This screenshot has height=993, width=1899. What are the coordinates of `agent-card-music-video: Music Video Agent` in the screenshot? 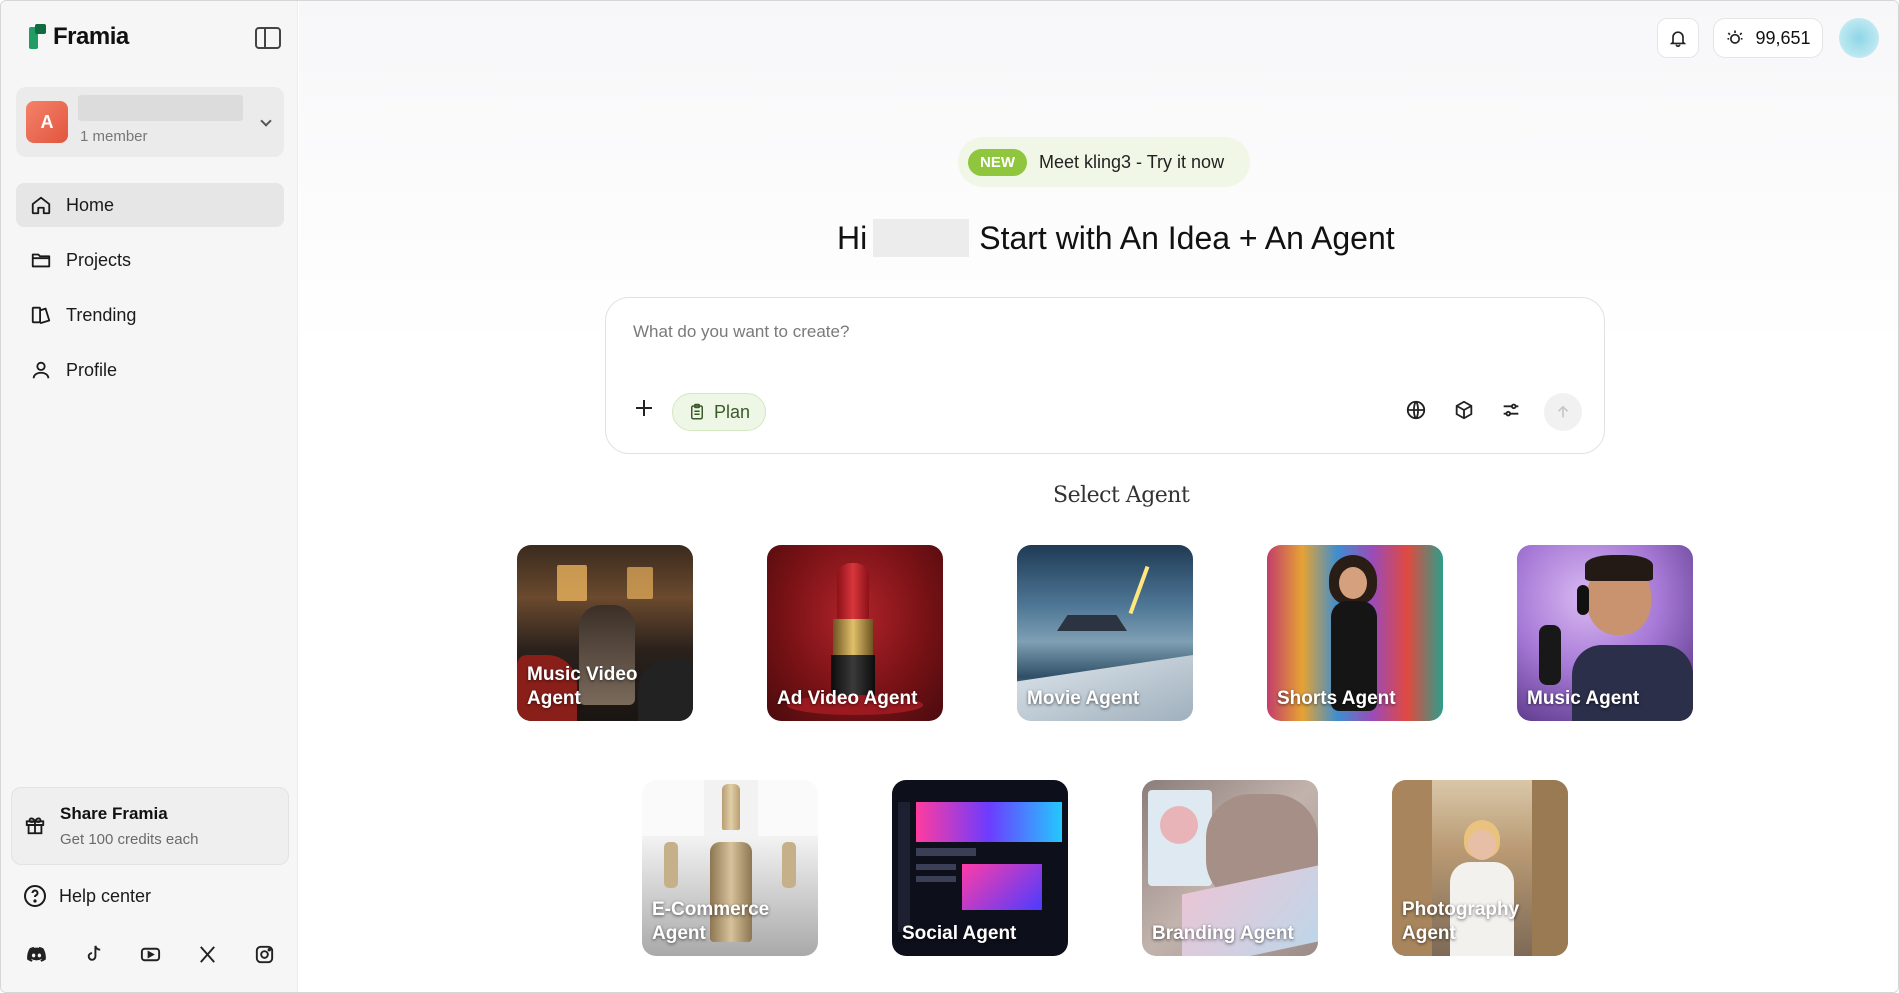 It's located at (605, 633).